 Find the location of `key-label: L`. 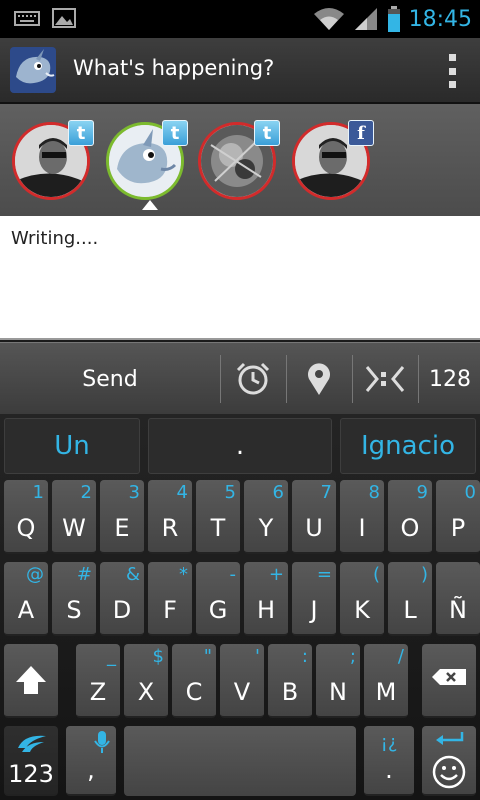

key-label: L is located at coordinates (410, 610).